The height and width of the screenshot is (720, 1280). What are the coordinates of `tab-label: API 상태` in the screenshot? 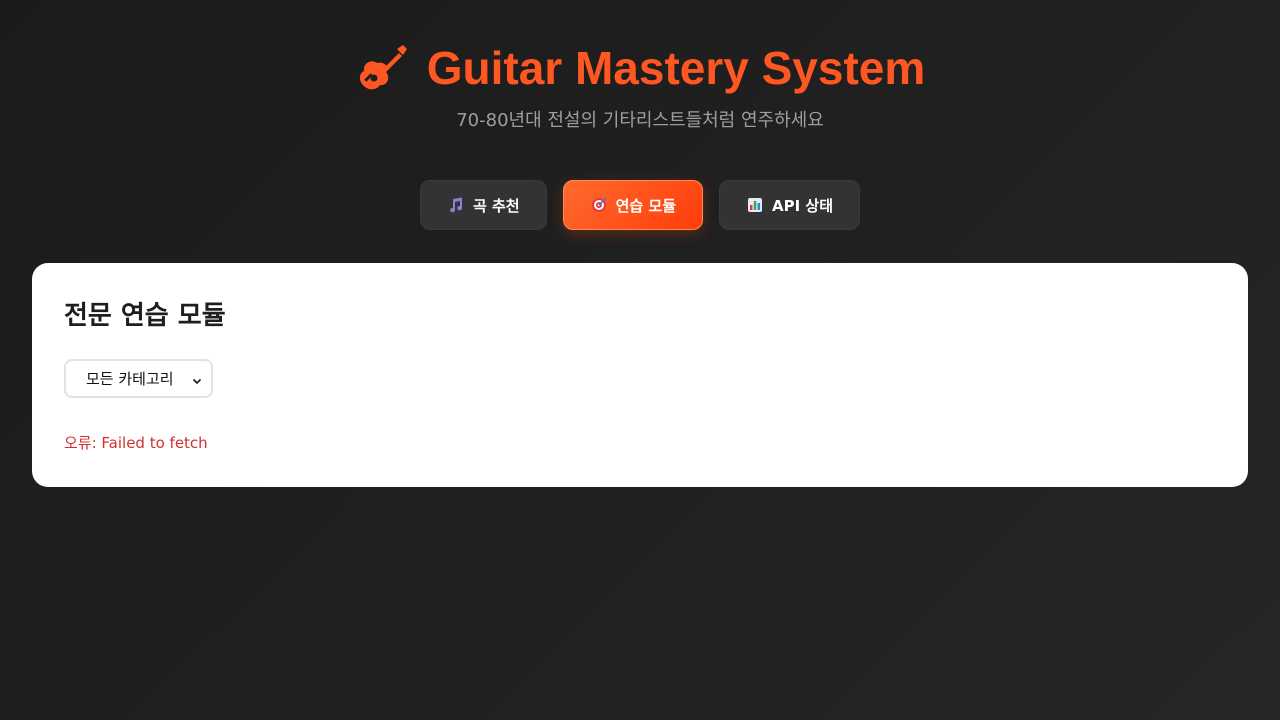 It's located at (803, 205).